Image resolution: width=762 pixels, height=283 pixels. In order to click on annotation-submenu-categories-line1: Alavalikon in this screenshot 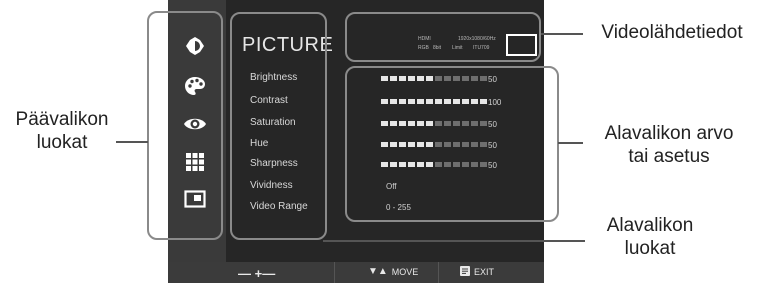, I will do `click(650, 225)`.